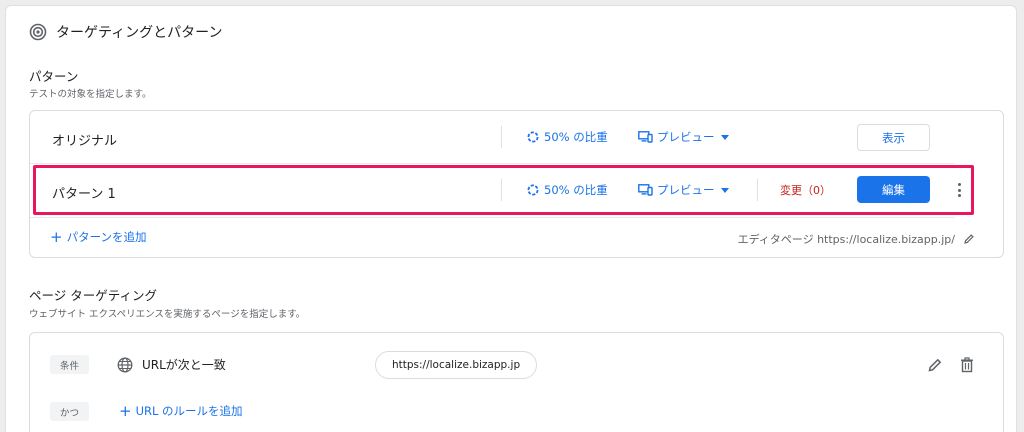 Image resolution: width=1024 pixels, height=432 pixels. What do you see at coordinates (959, 190) in the screenshot?
I see `more-vert-icon` at bounding box center [959, 190].